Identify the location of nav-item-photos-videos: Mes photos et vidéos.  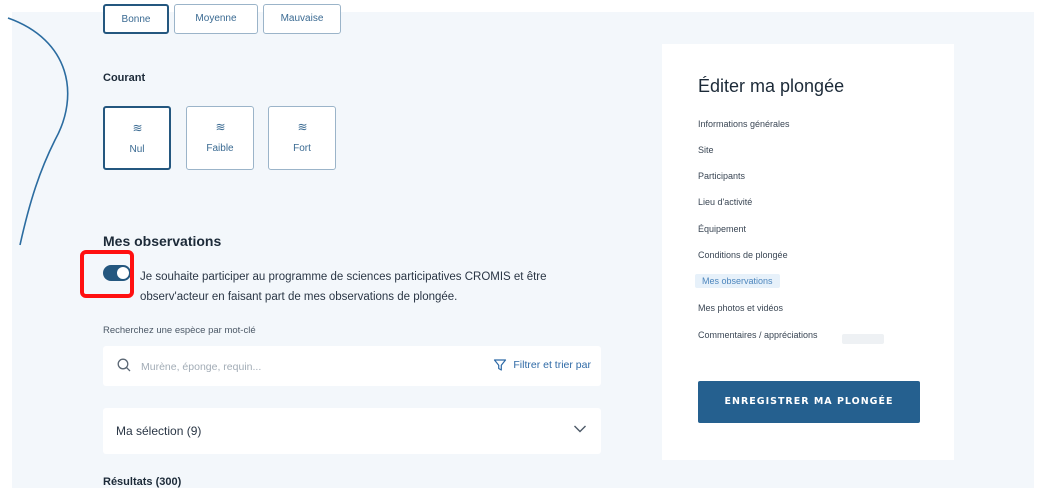
(740, 308).